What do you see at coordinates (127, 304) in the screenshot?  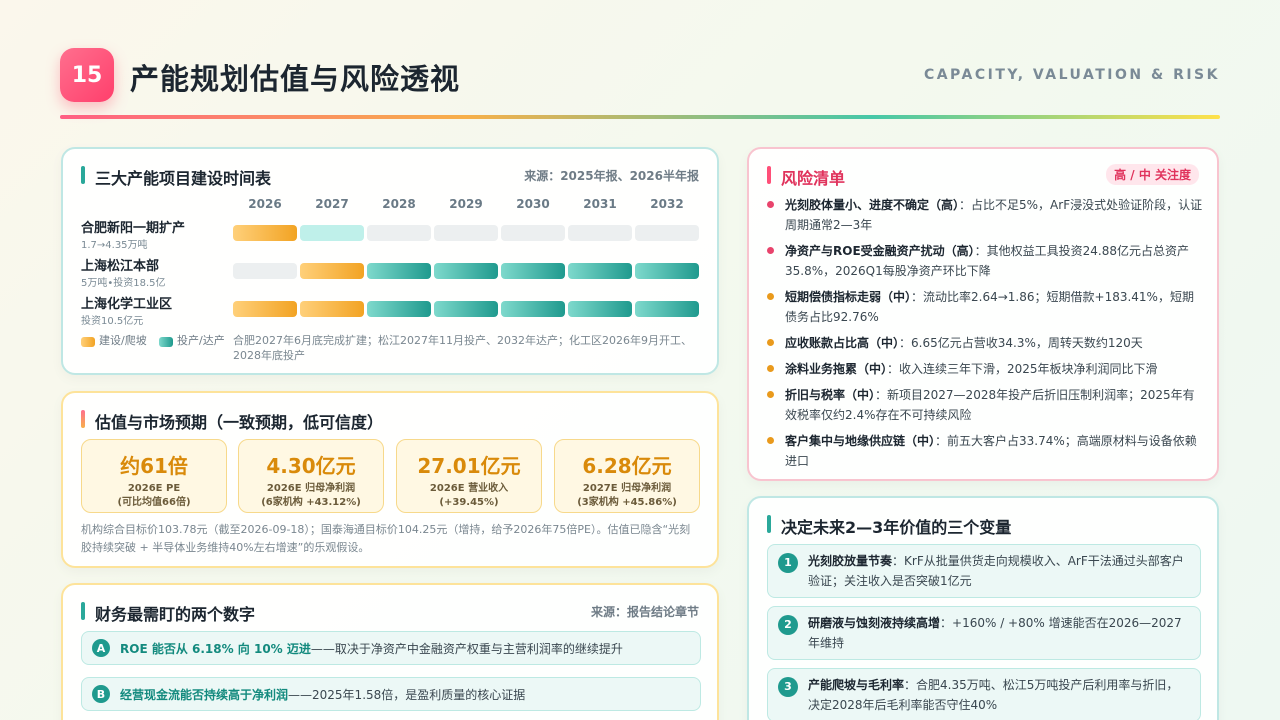 I see `timeline-project-name: 上海化学工业区` at bounding box center [127, 304].